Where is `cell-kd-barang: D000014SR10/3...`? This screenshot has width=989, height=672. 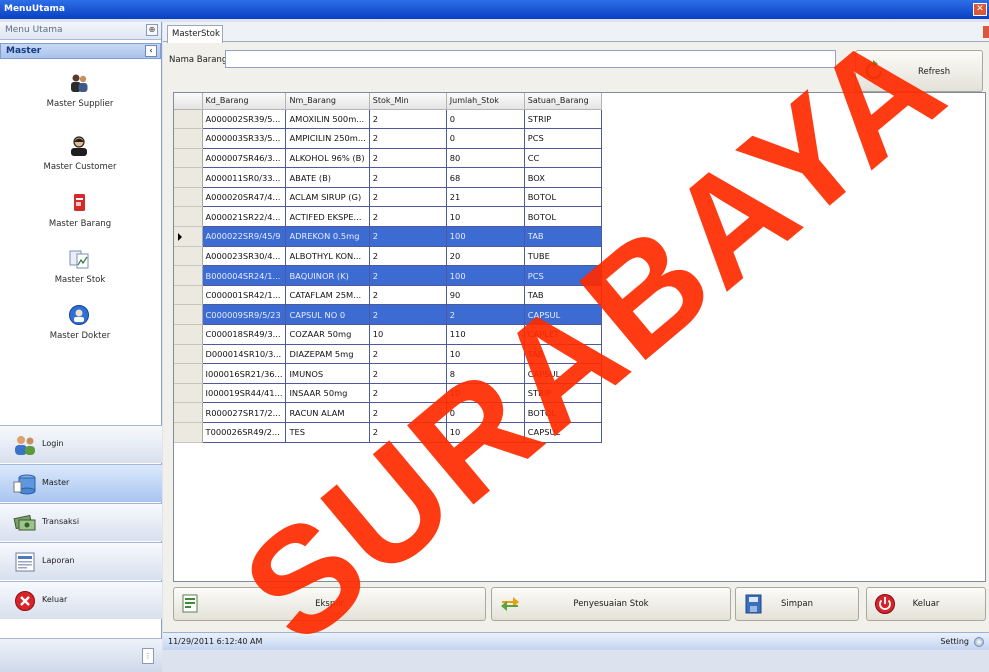
cell-kd-barang: D000014SR10/3... is located at coordinates (244, 354).